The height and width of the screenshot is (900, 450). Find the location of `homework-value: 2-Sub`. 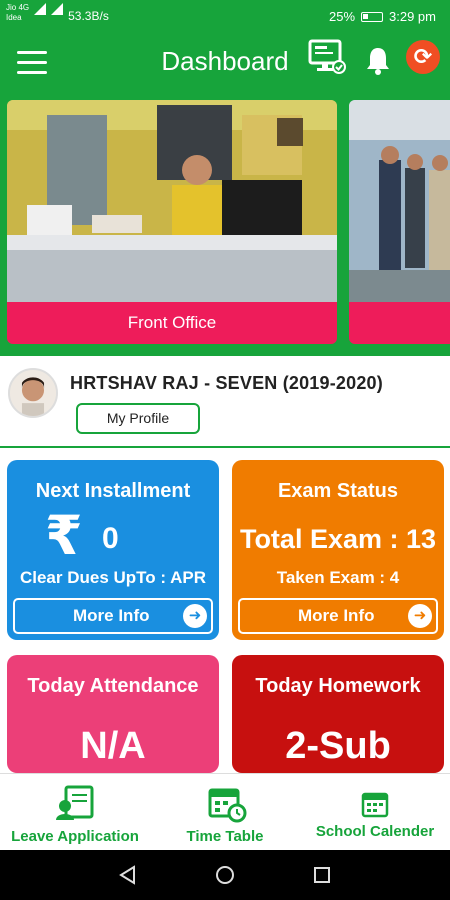

homework-value: 2-Sub is located at coordinates (338, 746).